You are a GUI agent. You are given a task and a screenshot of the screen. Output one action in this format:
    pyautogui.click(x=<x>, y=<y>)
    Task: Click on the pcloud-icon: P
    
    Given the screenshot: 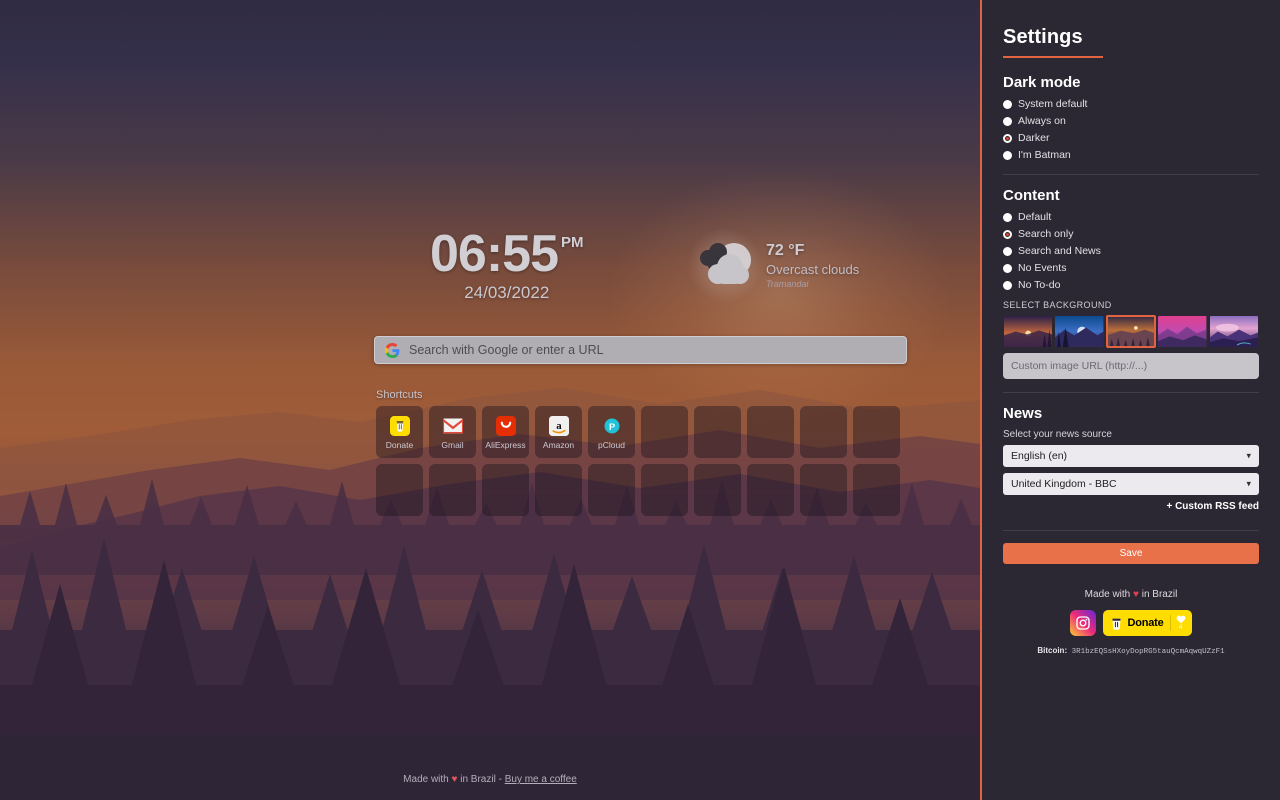 What is the action you would take?
    pyautogui.click(x=612, y=426)
    